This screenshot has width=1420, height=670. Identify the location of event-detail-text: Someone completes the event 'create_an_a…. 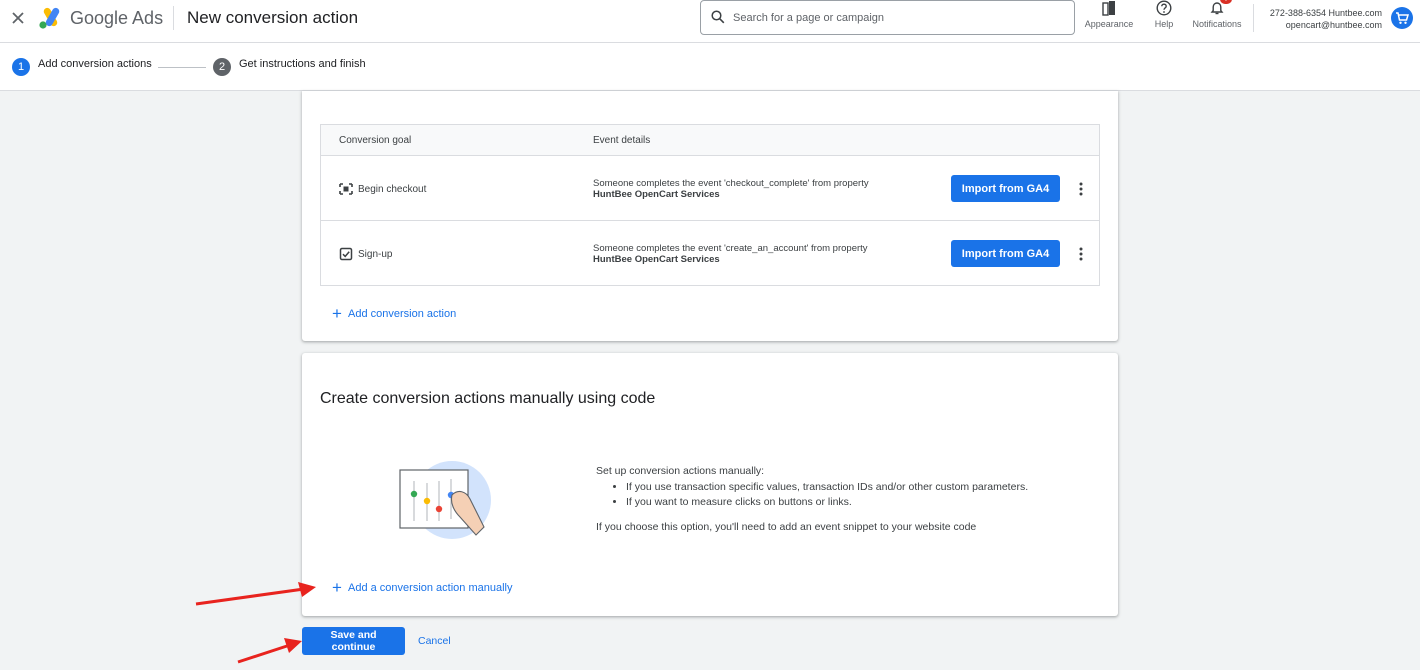
(730, 248).